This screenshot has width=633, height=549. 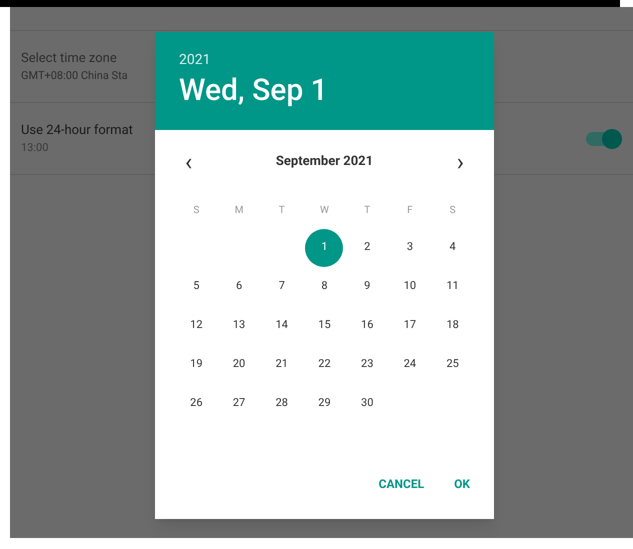 I want to click on day-cell: 2, so click(x=367, y=247).